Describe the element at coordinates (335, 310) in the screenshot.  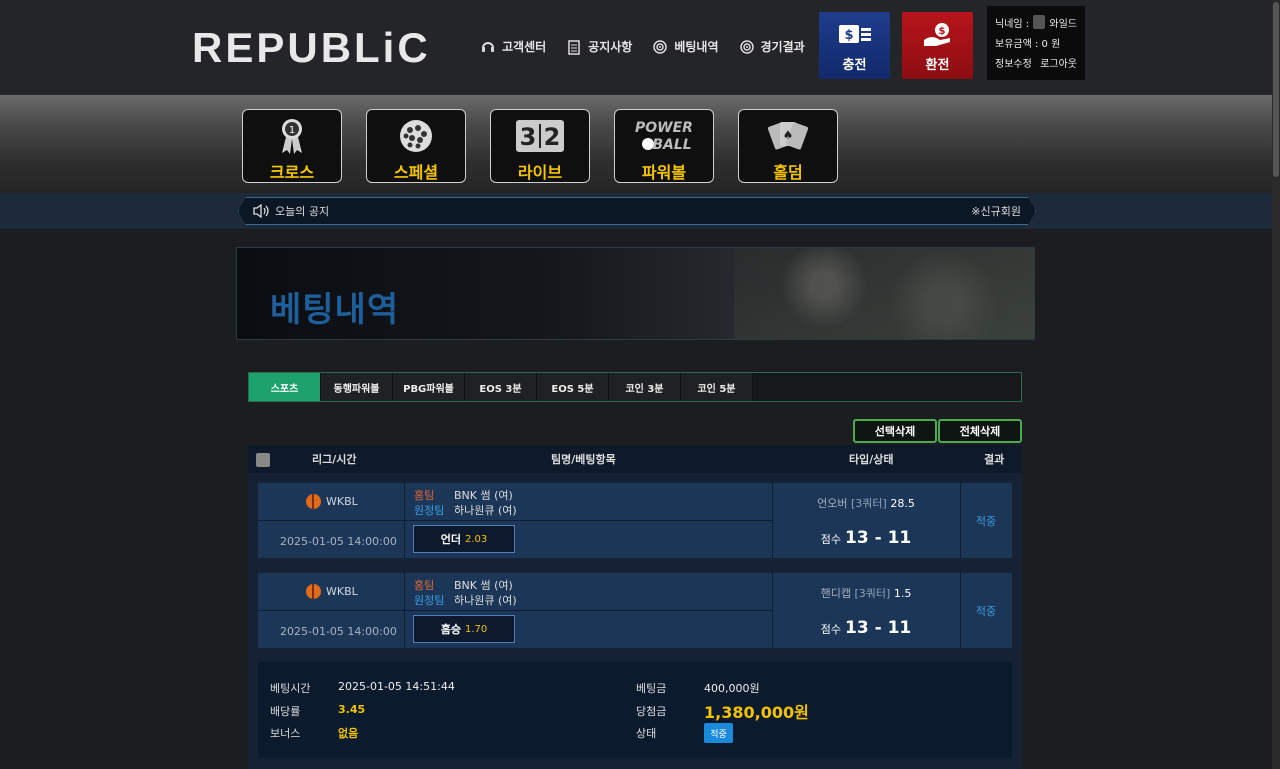
I see `page-title: 베팅내역` at that location.